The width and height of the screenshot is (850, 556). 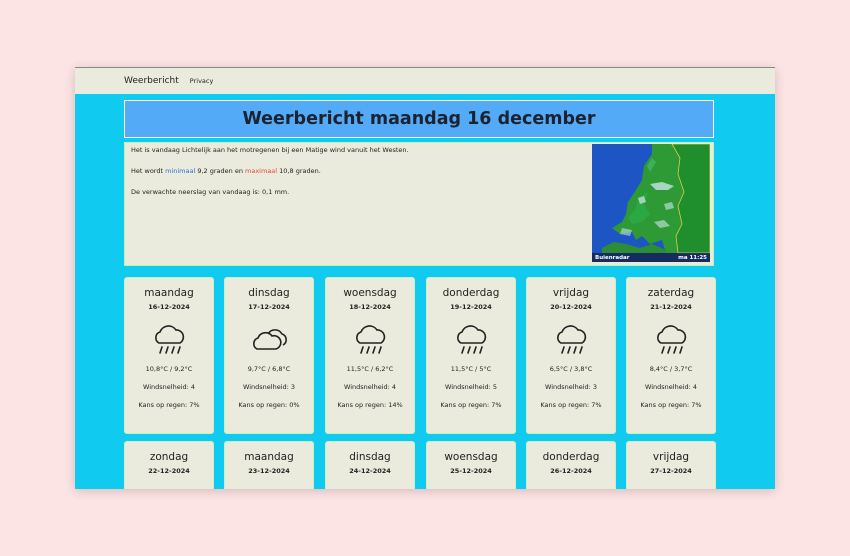 I want to click on buienradar-logo: Buienradar, so click(x=612, y=257).